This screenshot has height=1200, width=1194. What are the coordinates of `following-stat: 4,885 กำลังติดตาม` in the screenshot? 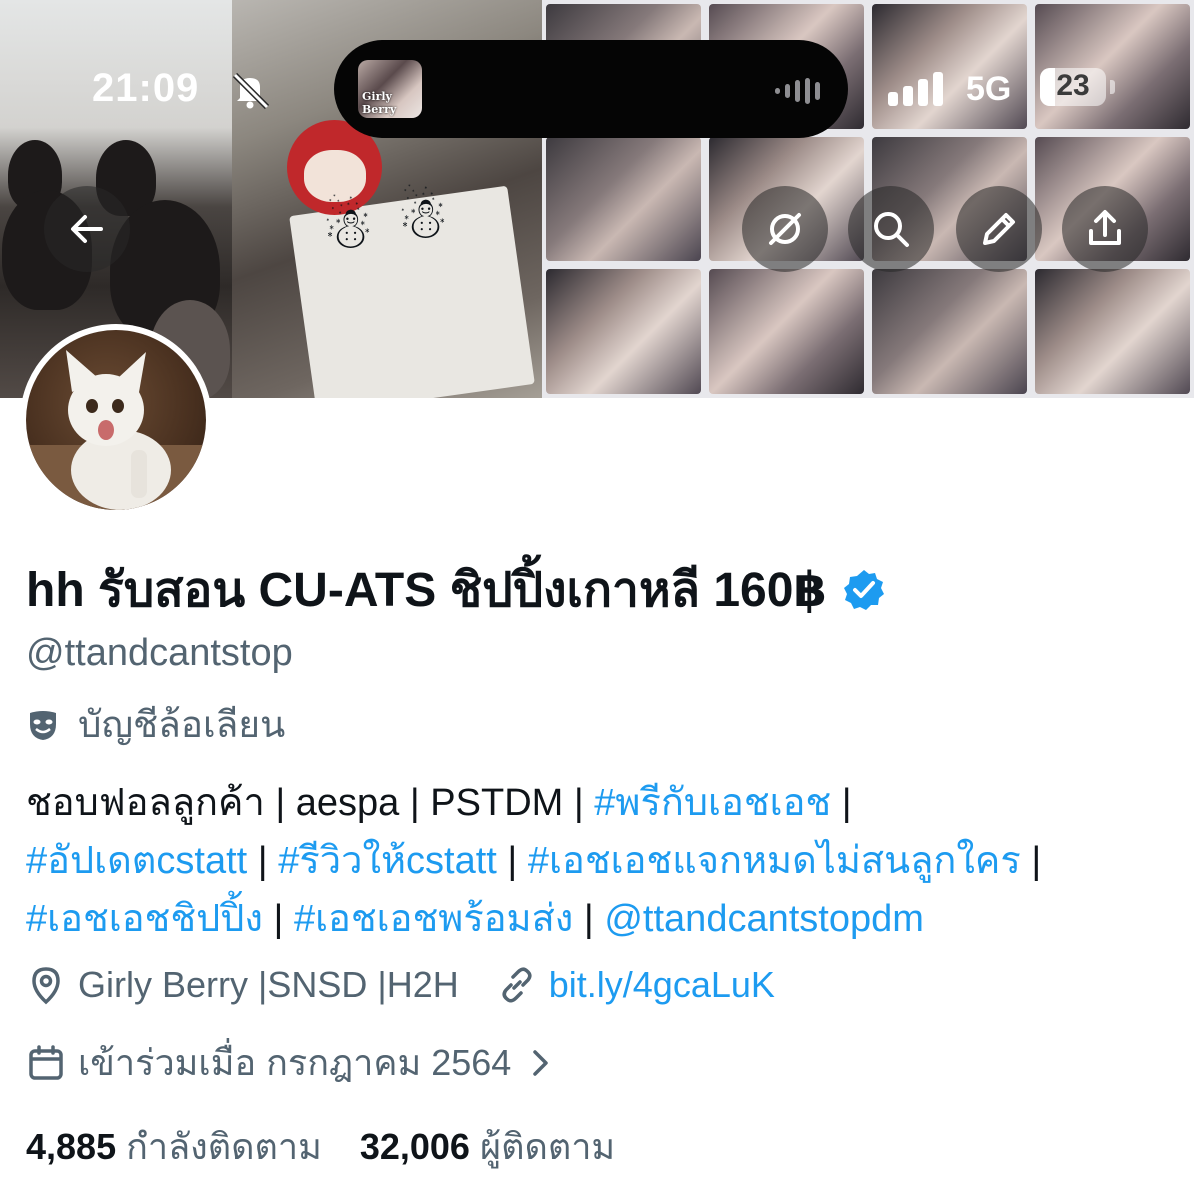 It's located at (174, 1146).